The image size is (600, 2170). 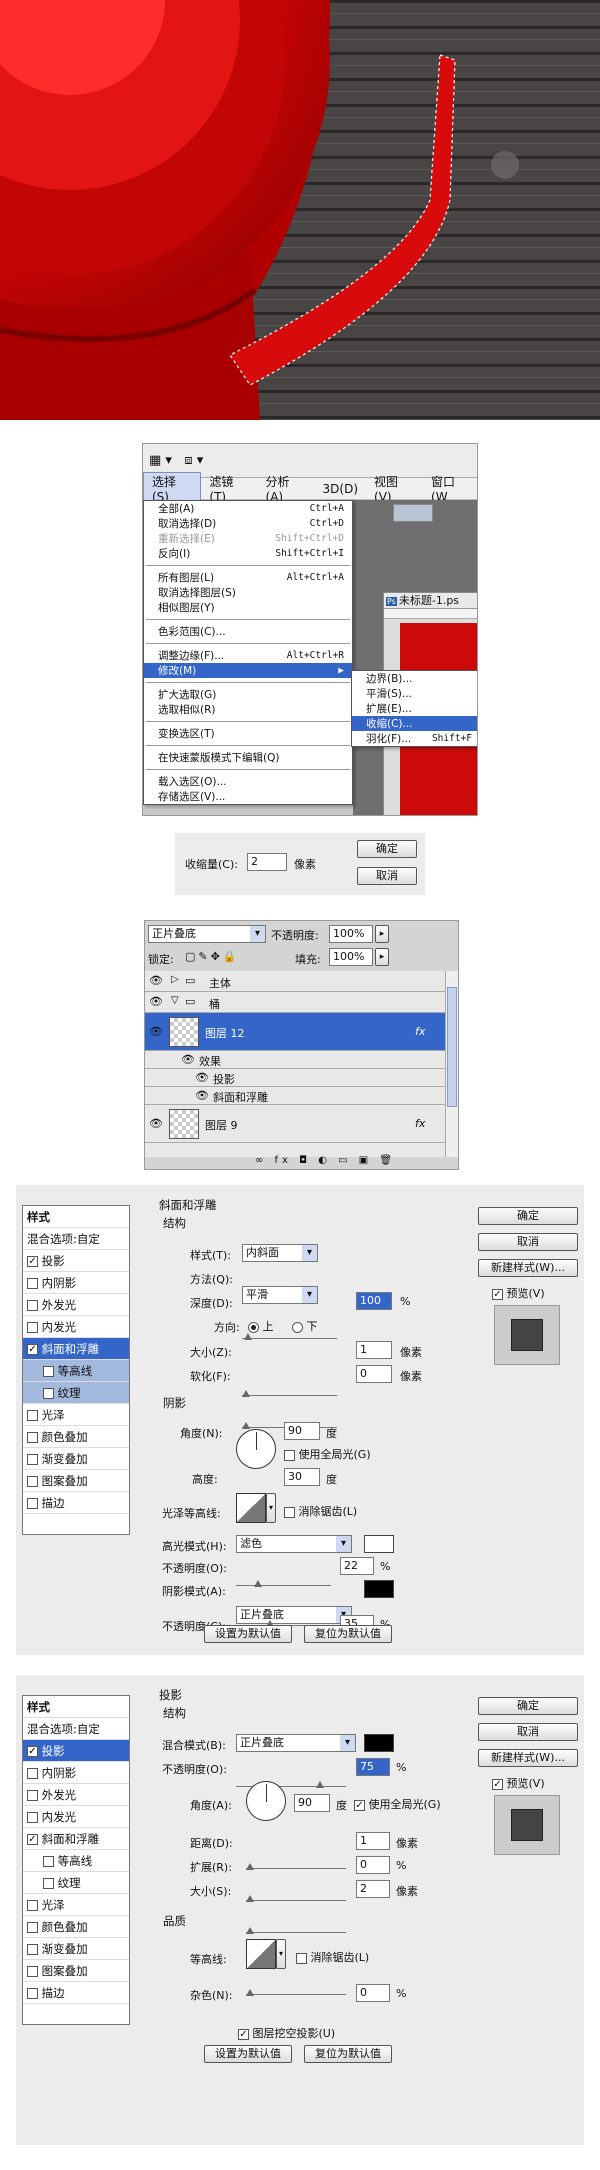 What do you see at coordinates (294, 1544) in the screenshot?
I see `highlight-mode-select: 滤色` at bounding box center [294, 1544].